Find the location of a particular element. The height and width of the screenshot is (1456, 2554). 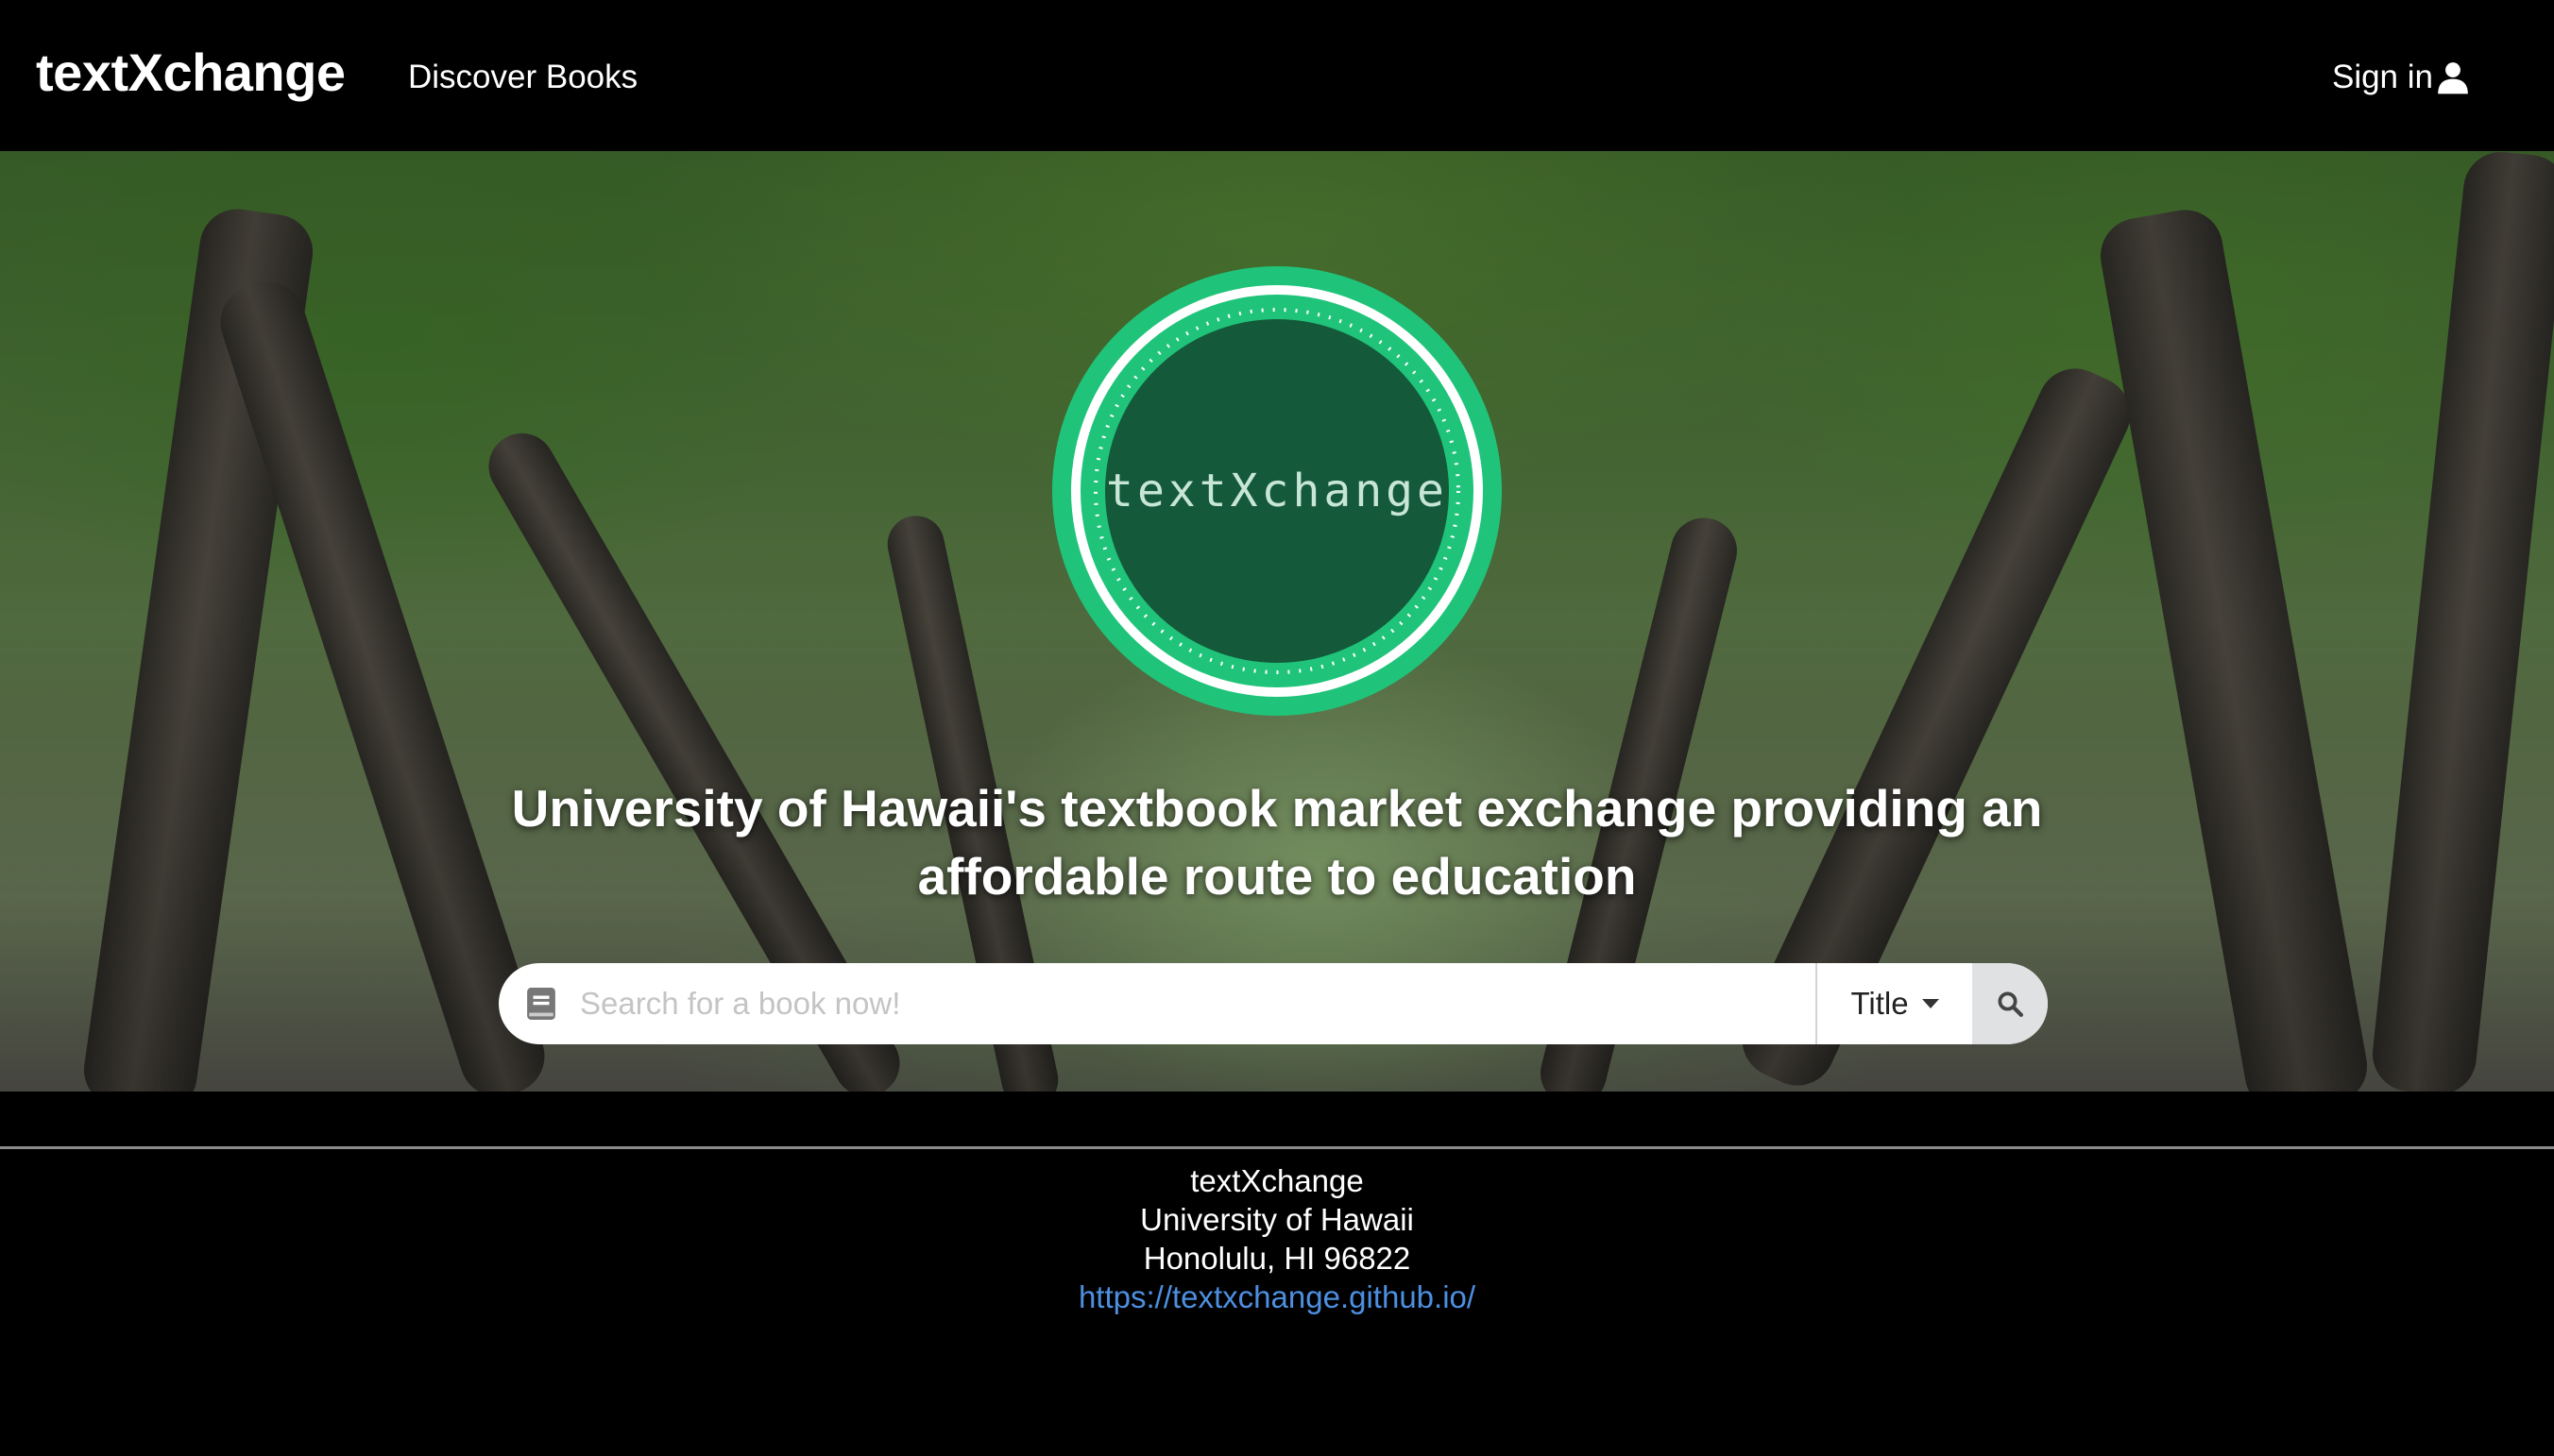

search-filter-dropdown: Title is located at coordinates (1893, 1004).